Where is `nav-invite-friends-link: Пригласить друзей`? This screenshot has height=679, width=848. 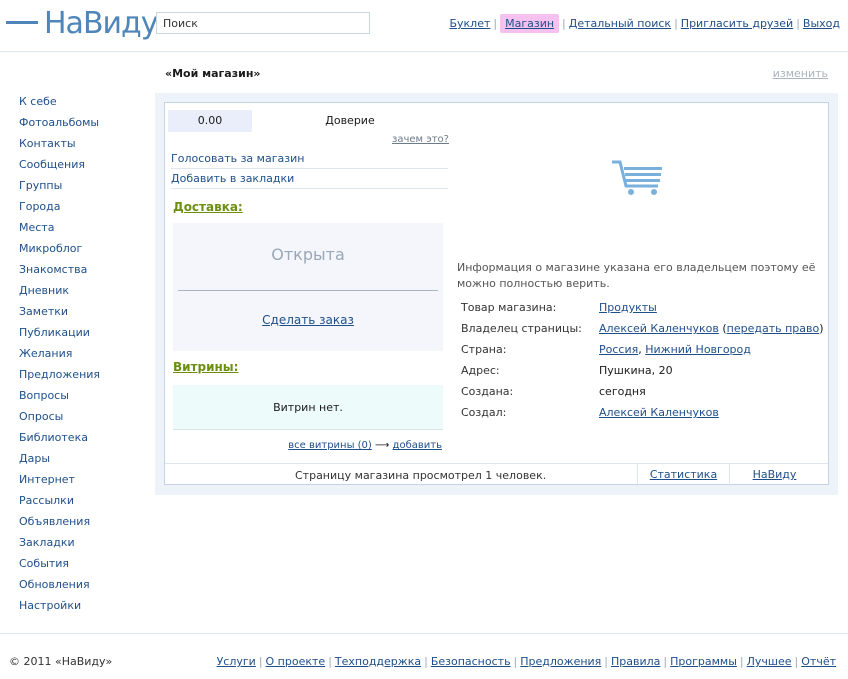
nav-invite-friends-link: Пригласить друзей is located at coordinates (737, 23).